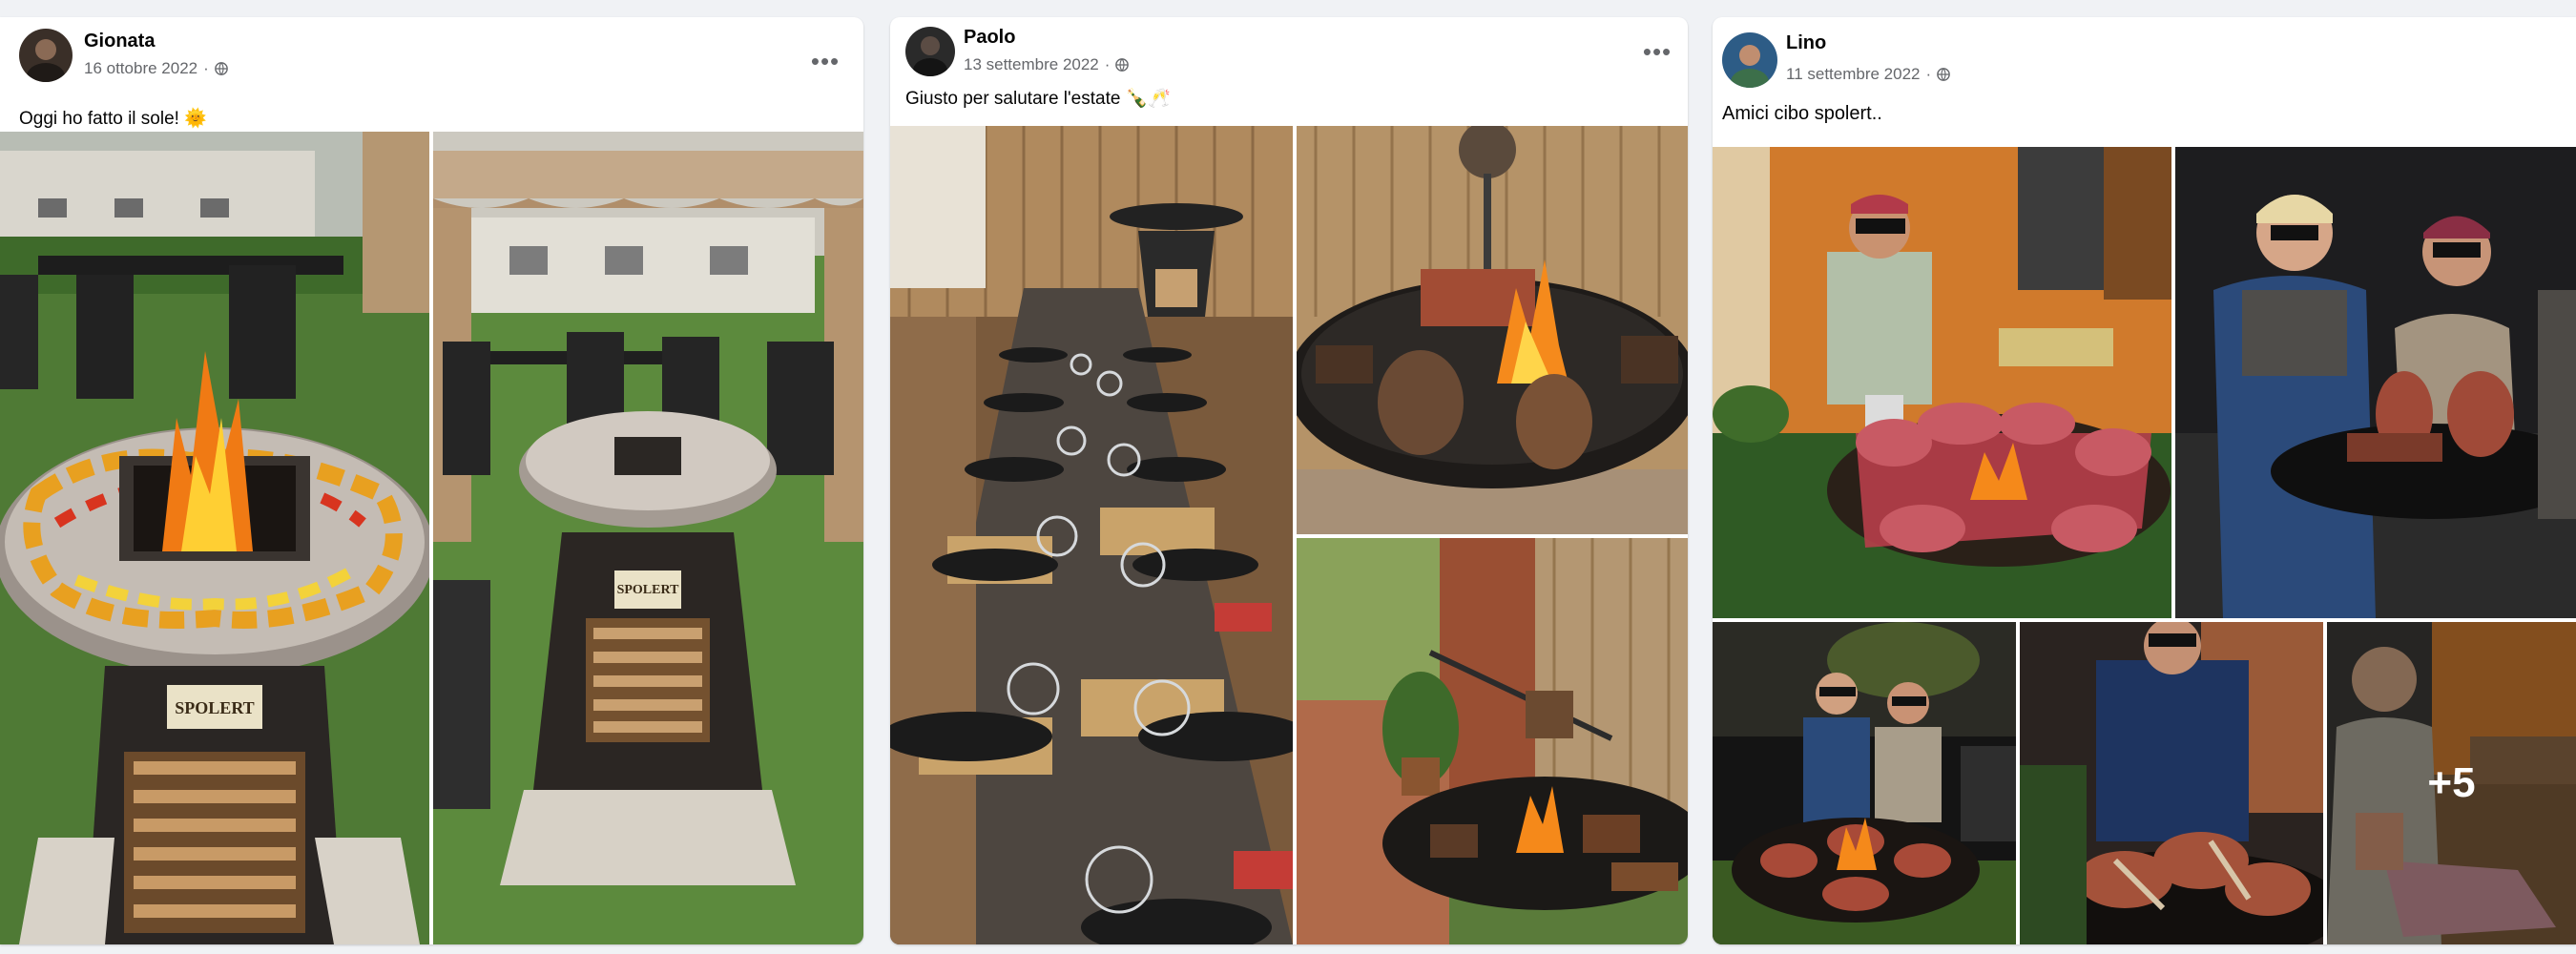  I want to click on photo-two-men-grill, so click(2375, 382).